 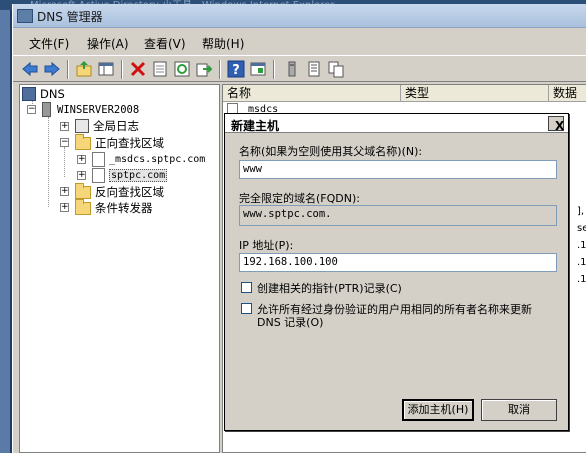 I want to click on tree-node-sptpc-zone: sptpc.com, so click(x=130, y=175).